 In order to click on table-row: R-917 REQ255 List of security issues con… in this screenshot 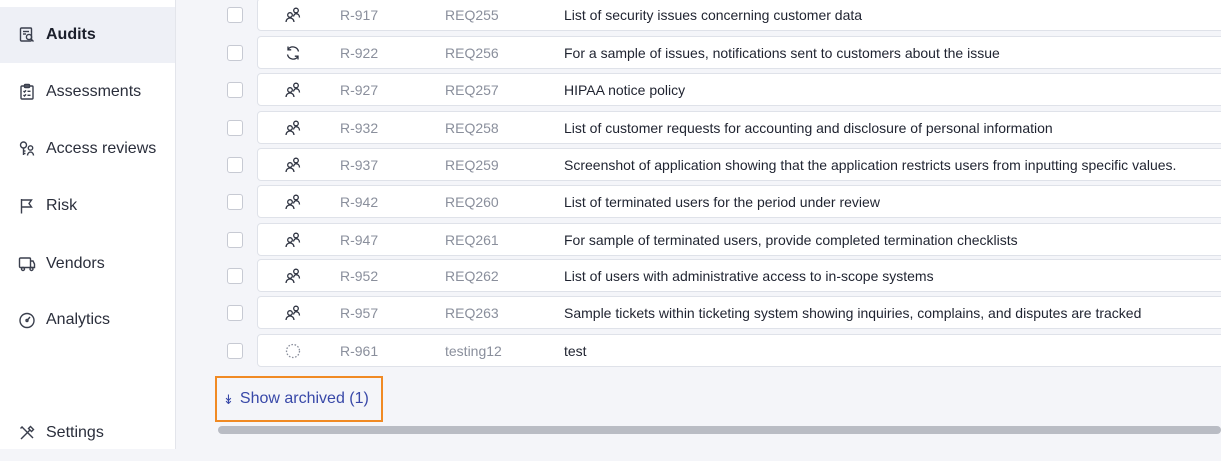, I will do `click(698, 17)`.